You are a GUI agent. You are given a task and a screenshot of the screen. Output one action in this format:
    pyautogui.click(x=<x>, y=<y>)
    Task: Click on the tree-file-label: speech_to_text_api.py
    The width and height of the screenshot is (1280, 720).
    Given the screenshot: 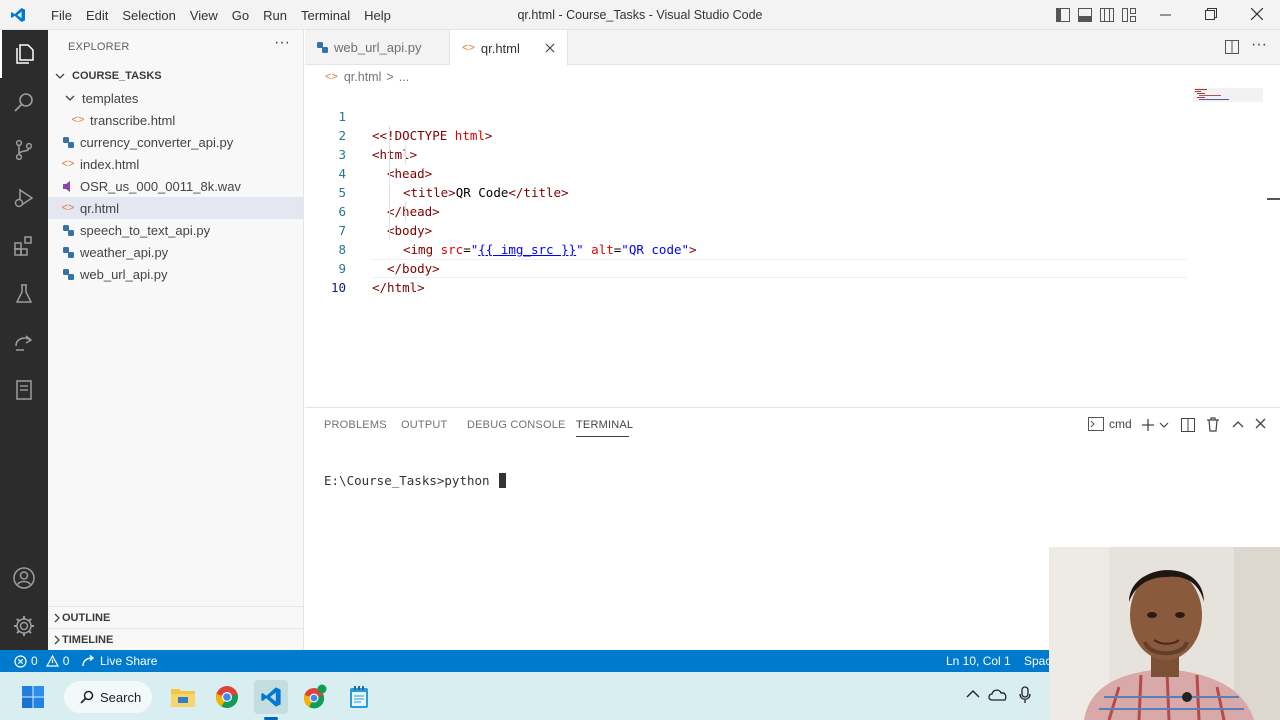 What is the action you would take?
    pyautogui.click(x=145, y=230)
    